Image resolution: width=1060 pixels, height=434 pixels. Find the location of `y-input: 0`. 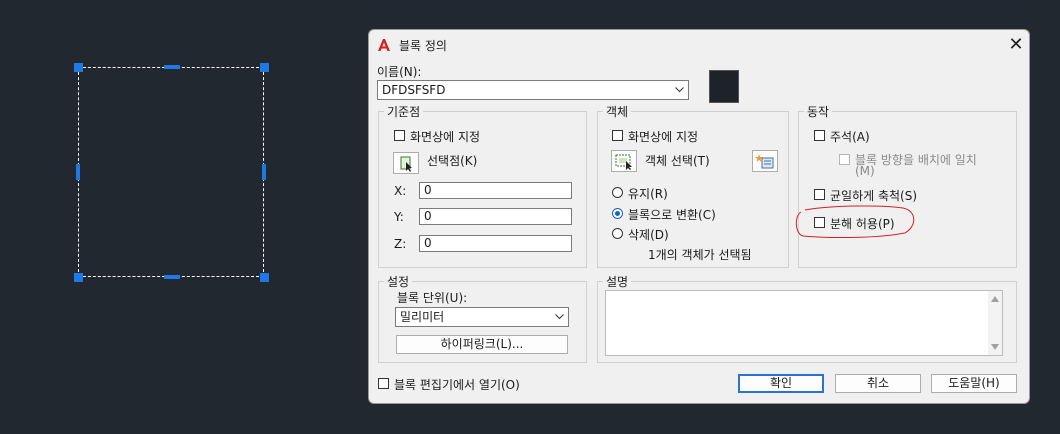

y-input: 0 is located at coordinates (495, 216).